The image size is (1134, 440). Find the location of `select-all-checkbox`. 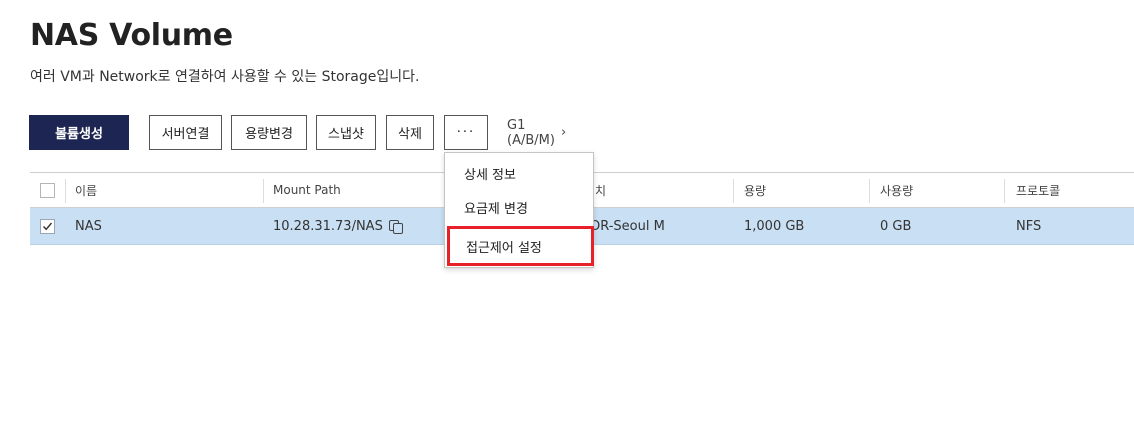

select-all-checkbox is located at coordinates (47, 190).